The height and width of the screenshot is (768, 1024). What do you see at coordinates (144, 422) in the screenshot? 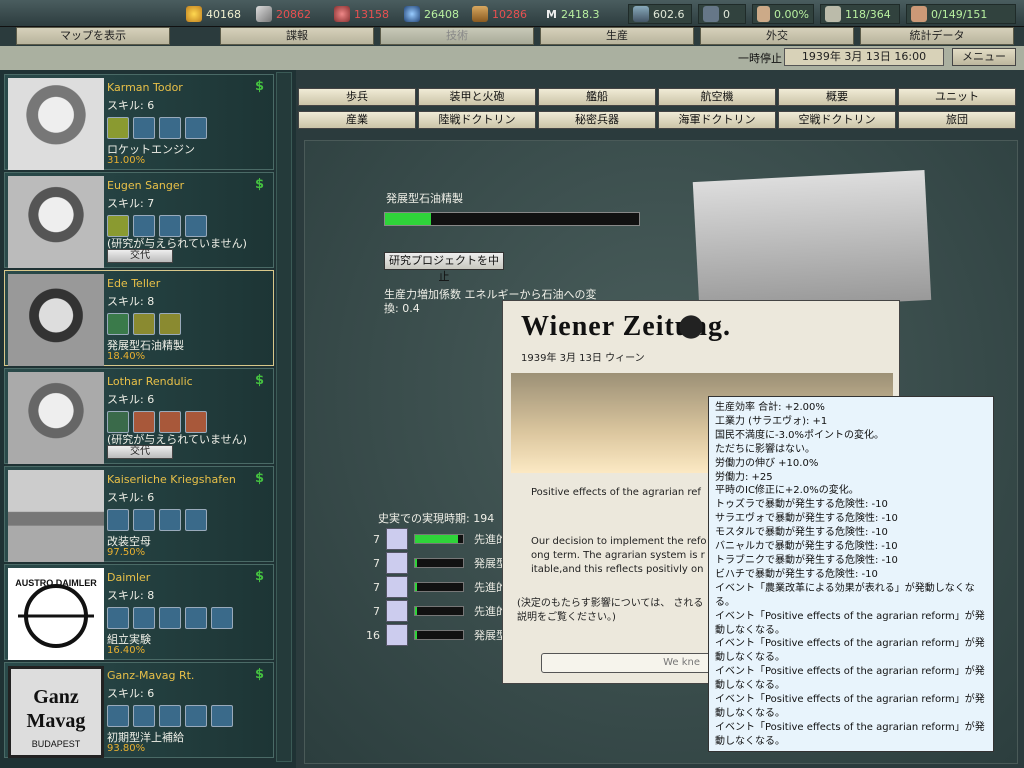
I see `tactics-icon` at bounding box center [144, 422].